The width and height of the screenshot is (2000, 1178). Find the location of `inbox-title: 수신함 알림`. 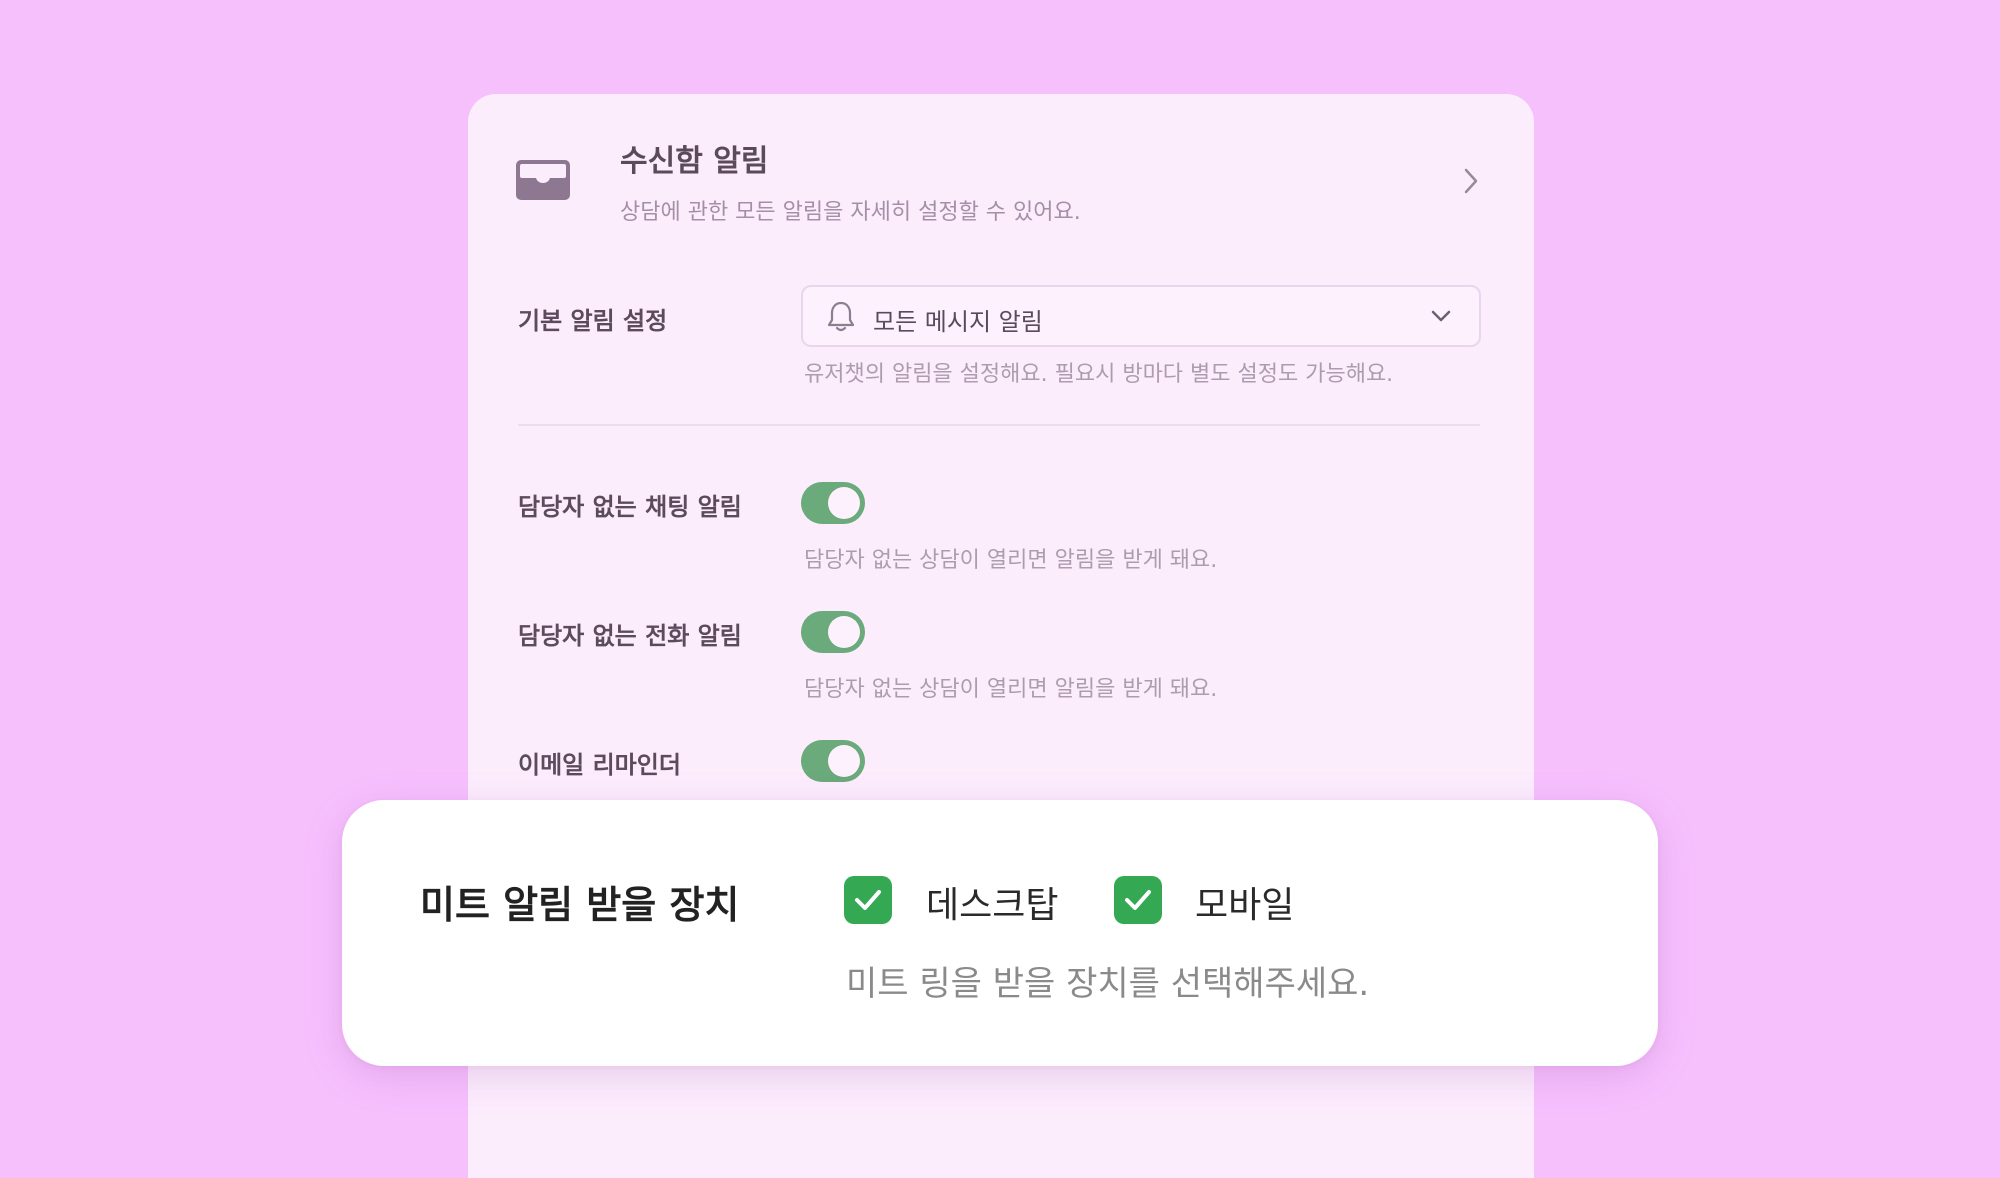

inbox-title: 수신함 알림 is located at coordinates (694, 161).